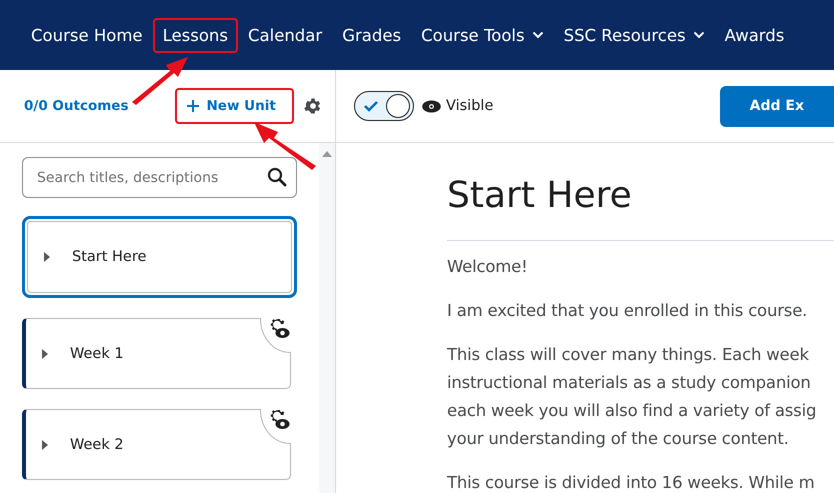 The image size is (834, 493). I want to click on new-unit-button: New Unit, so click(234, 106).